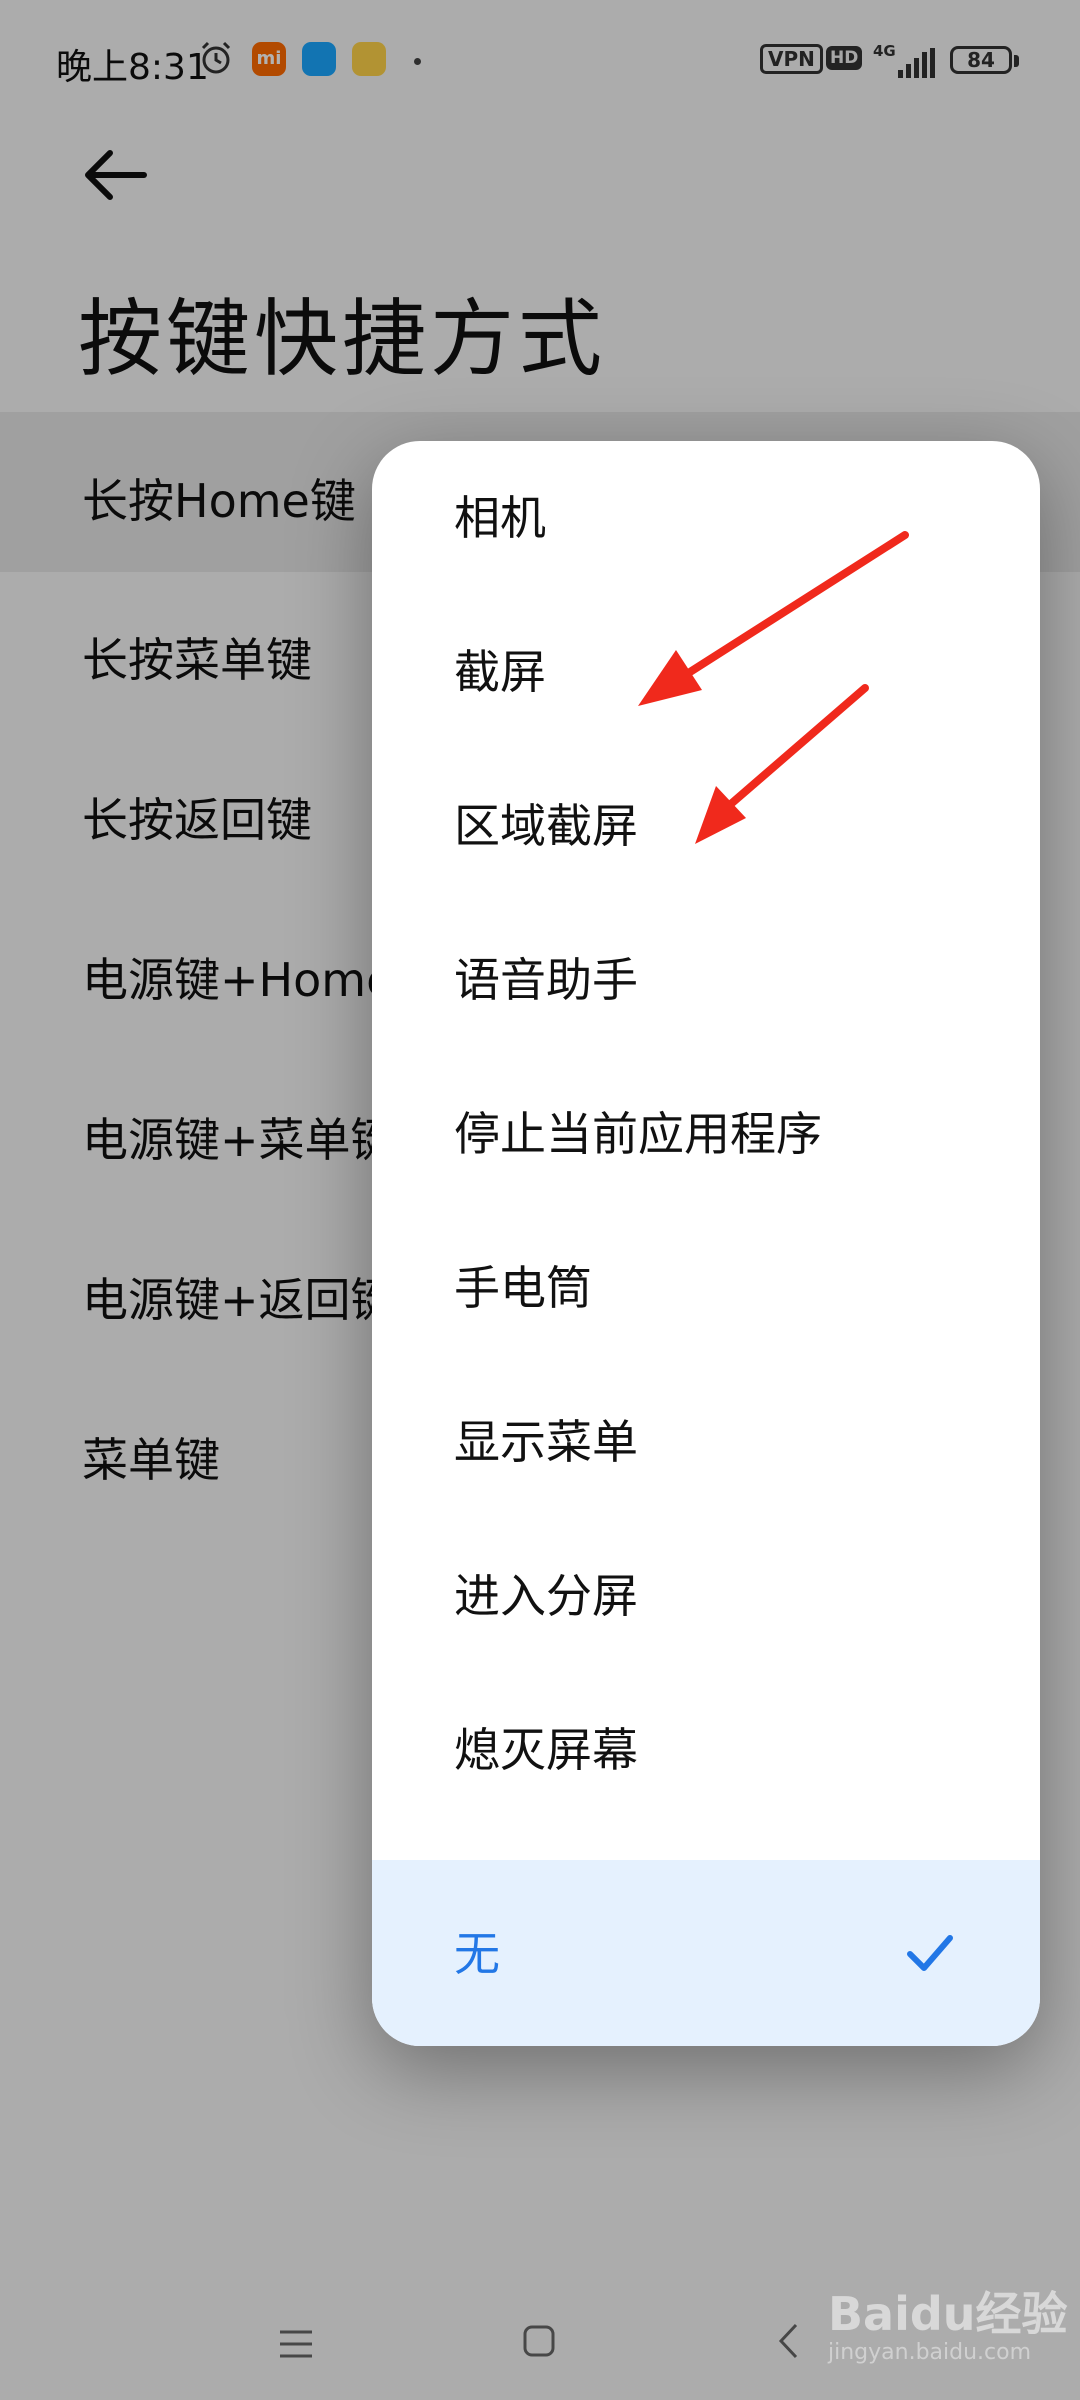  I want to click on option-screenshot: 截屏, so click(706, 672).